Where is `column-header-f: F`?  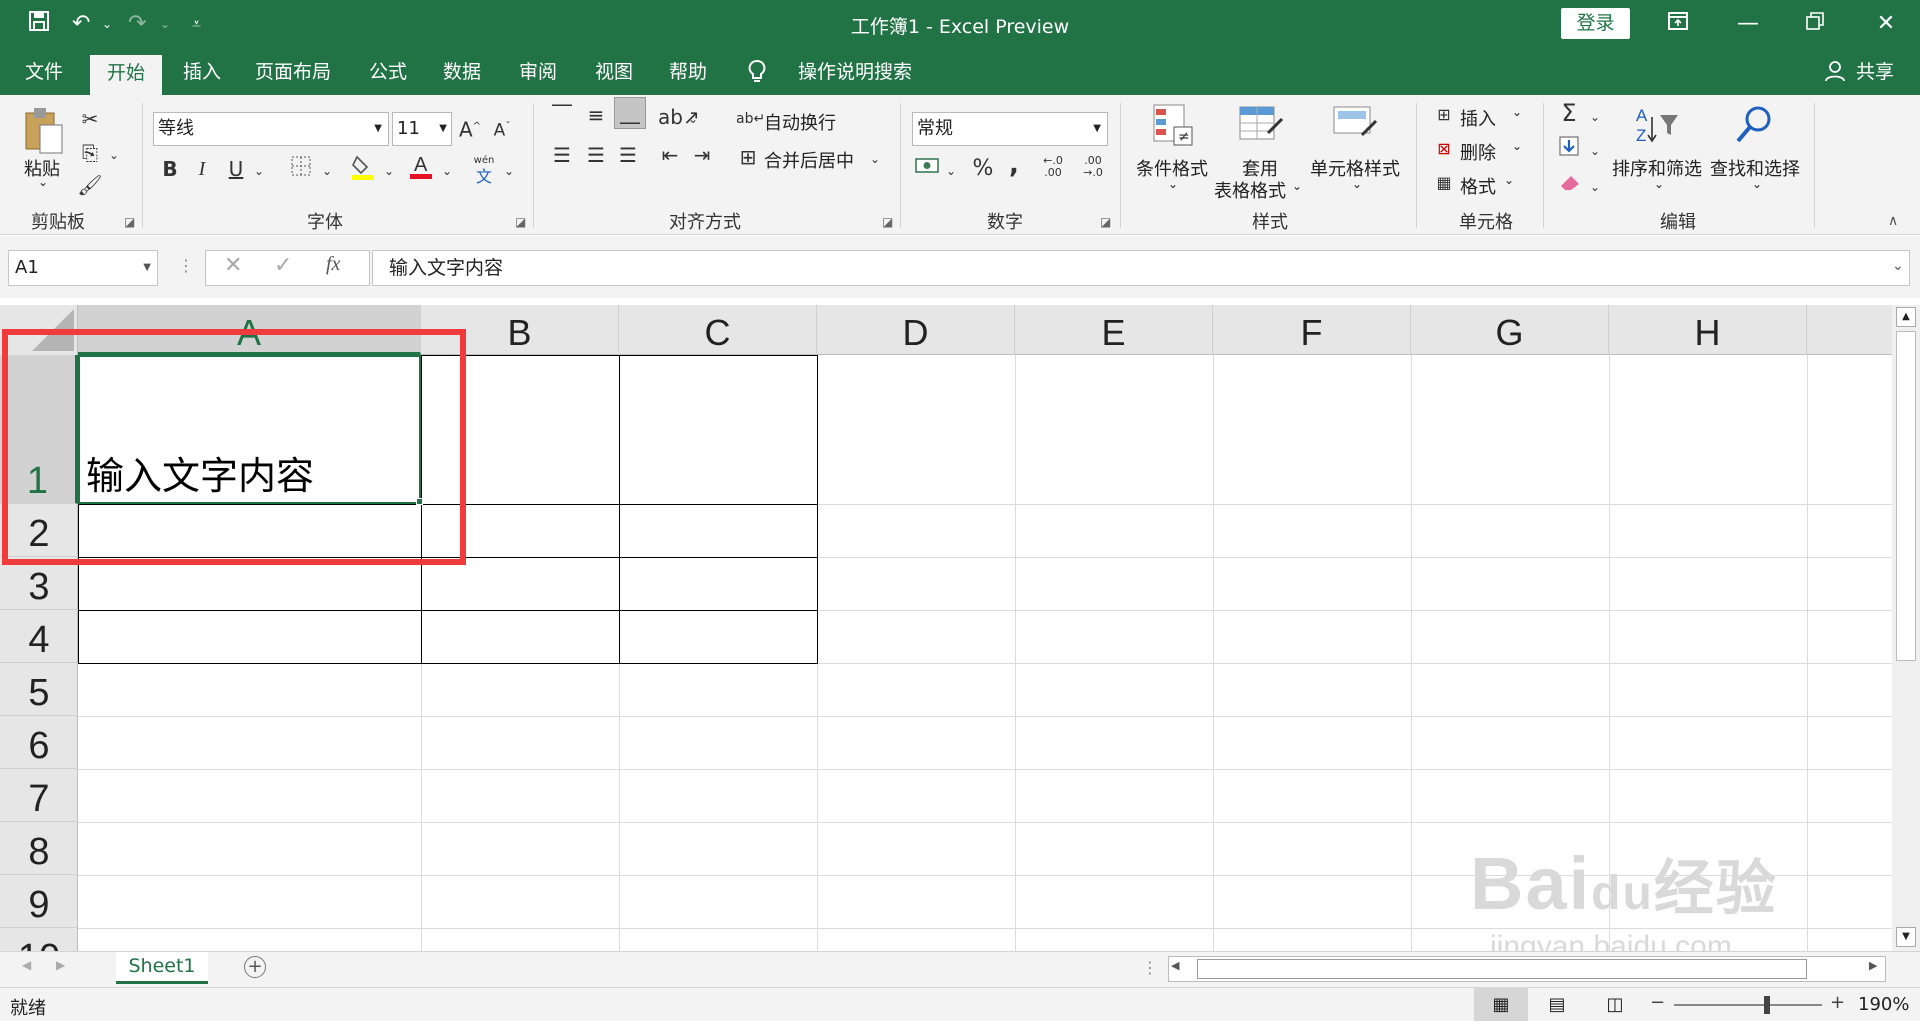
column-header-f: F is located at coordinates (1312, 330).